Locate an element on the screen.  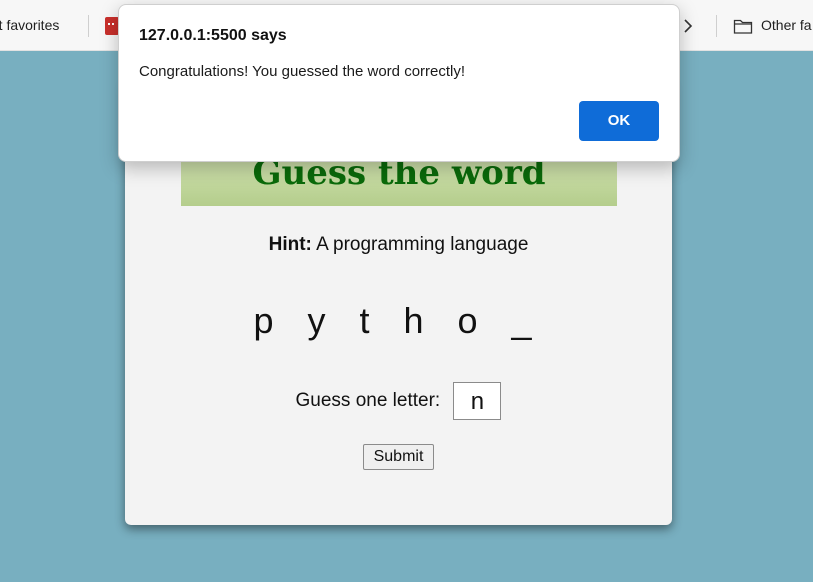
chevron-right-icon is located at coordinates (688, 26).